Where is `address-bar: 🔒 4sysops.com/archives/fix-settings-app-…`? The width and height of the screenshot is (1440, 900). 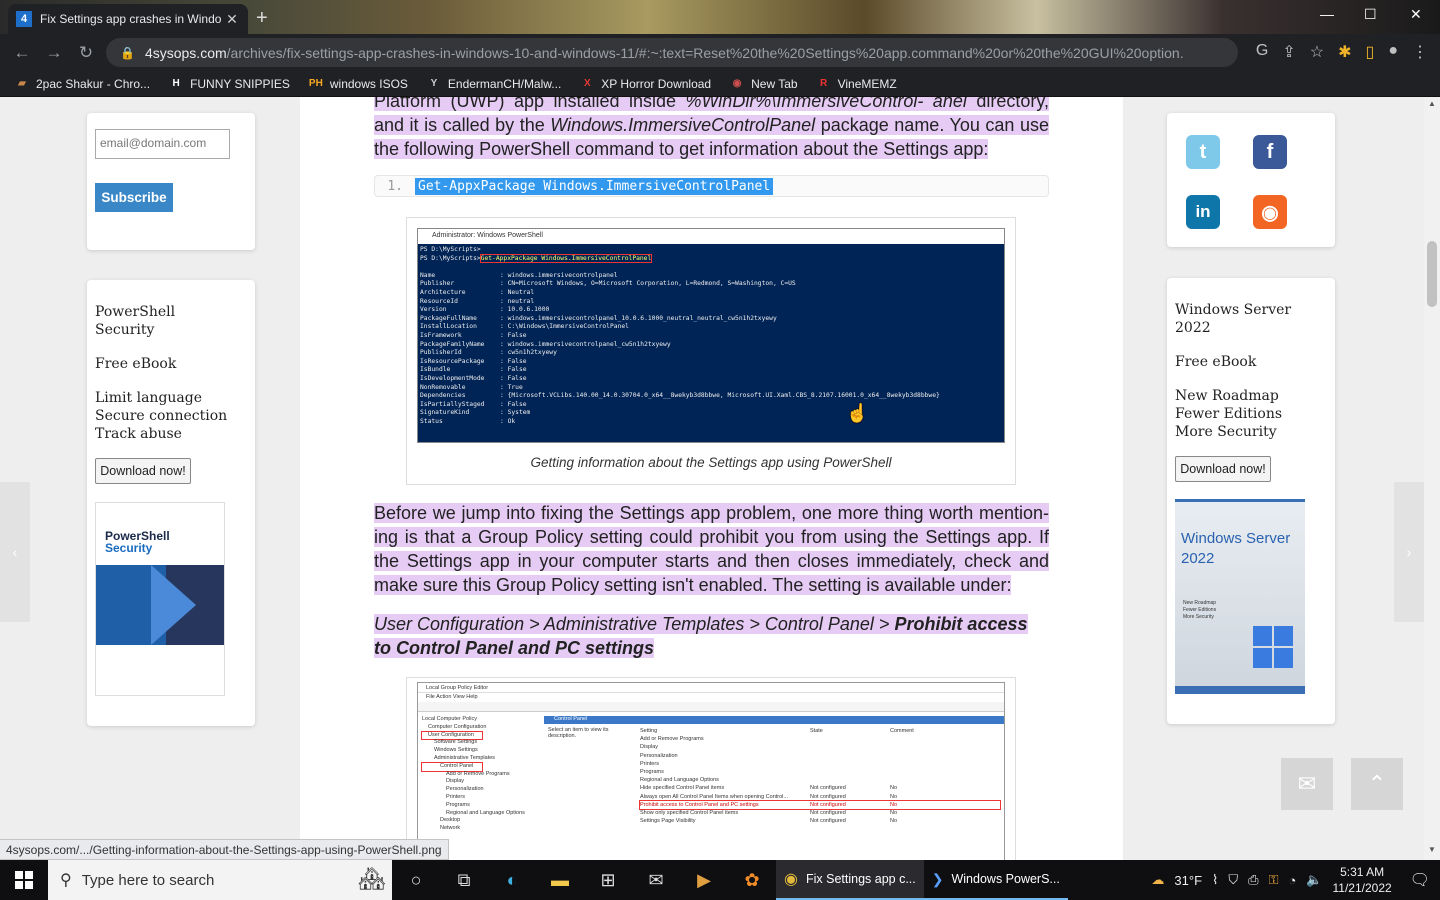 address-bar: 🔒 4sysops.com/archives/fix-settings-app-… is located at coordinates (672, 52).